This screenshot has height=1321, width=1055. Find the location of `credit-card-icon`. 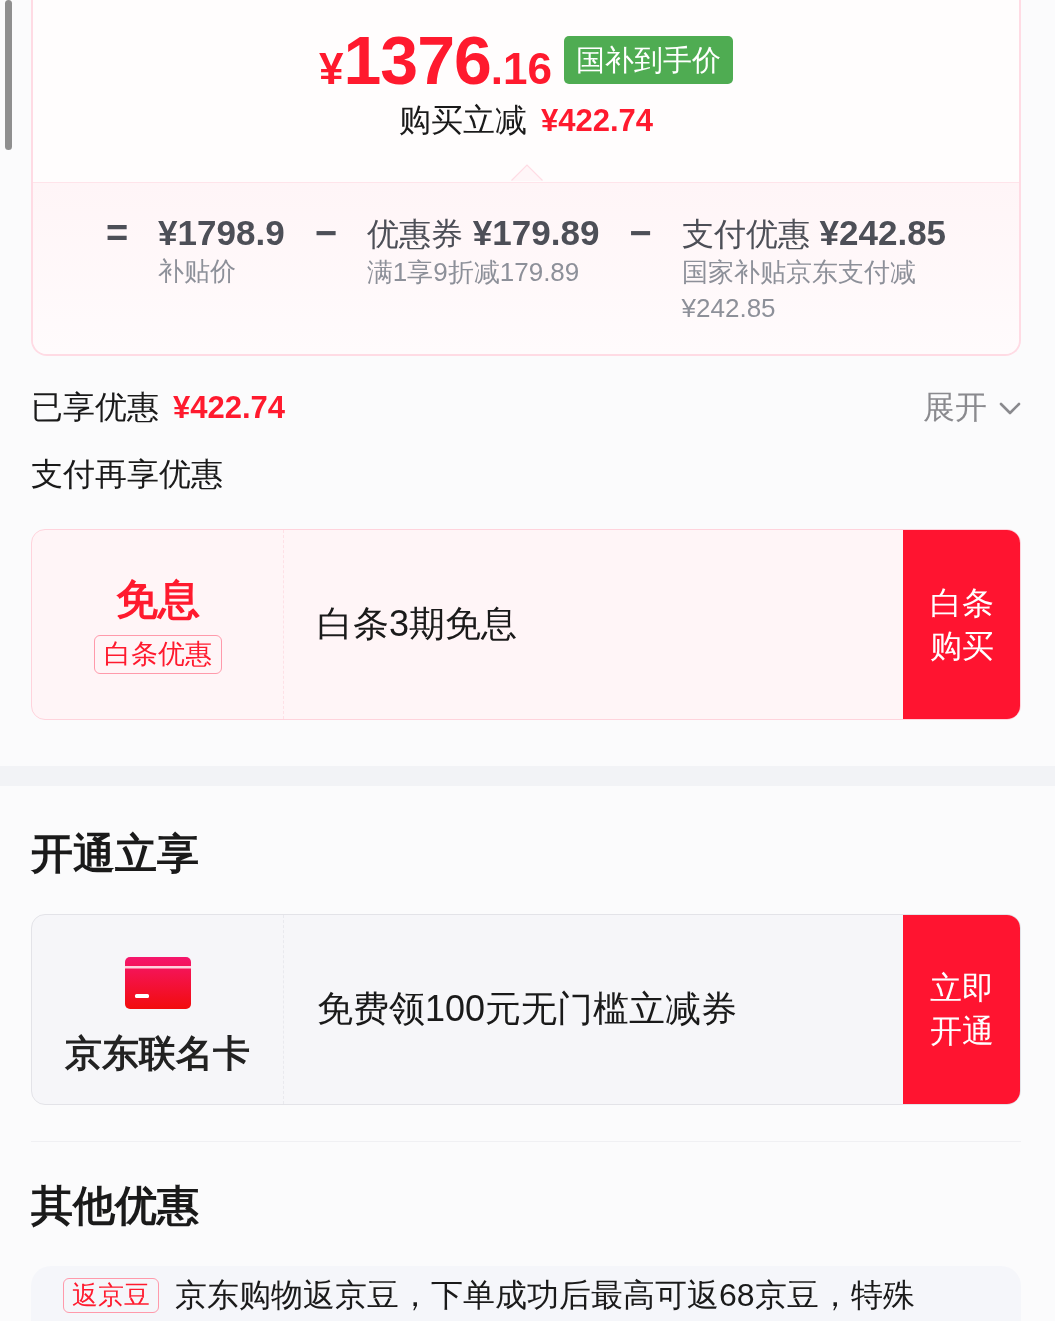

credit-card-icon is located at coordinates (157, 982).